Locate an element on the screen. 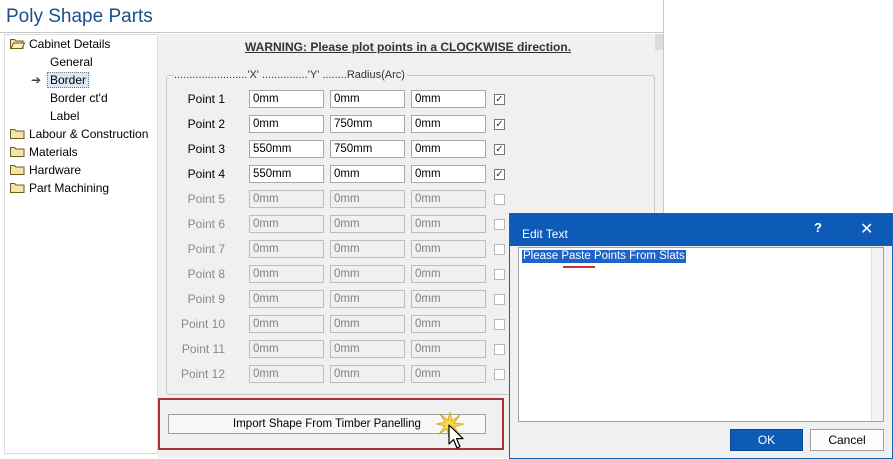 The image size is (893, 459). tree-item-hardware: Hardware is located at coordinates (45, 170).